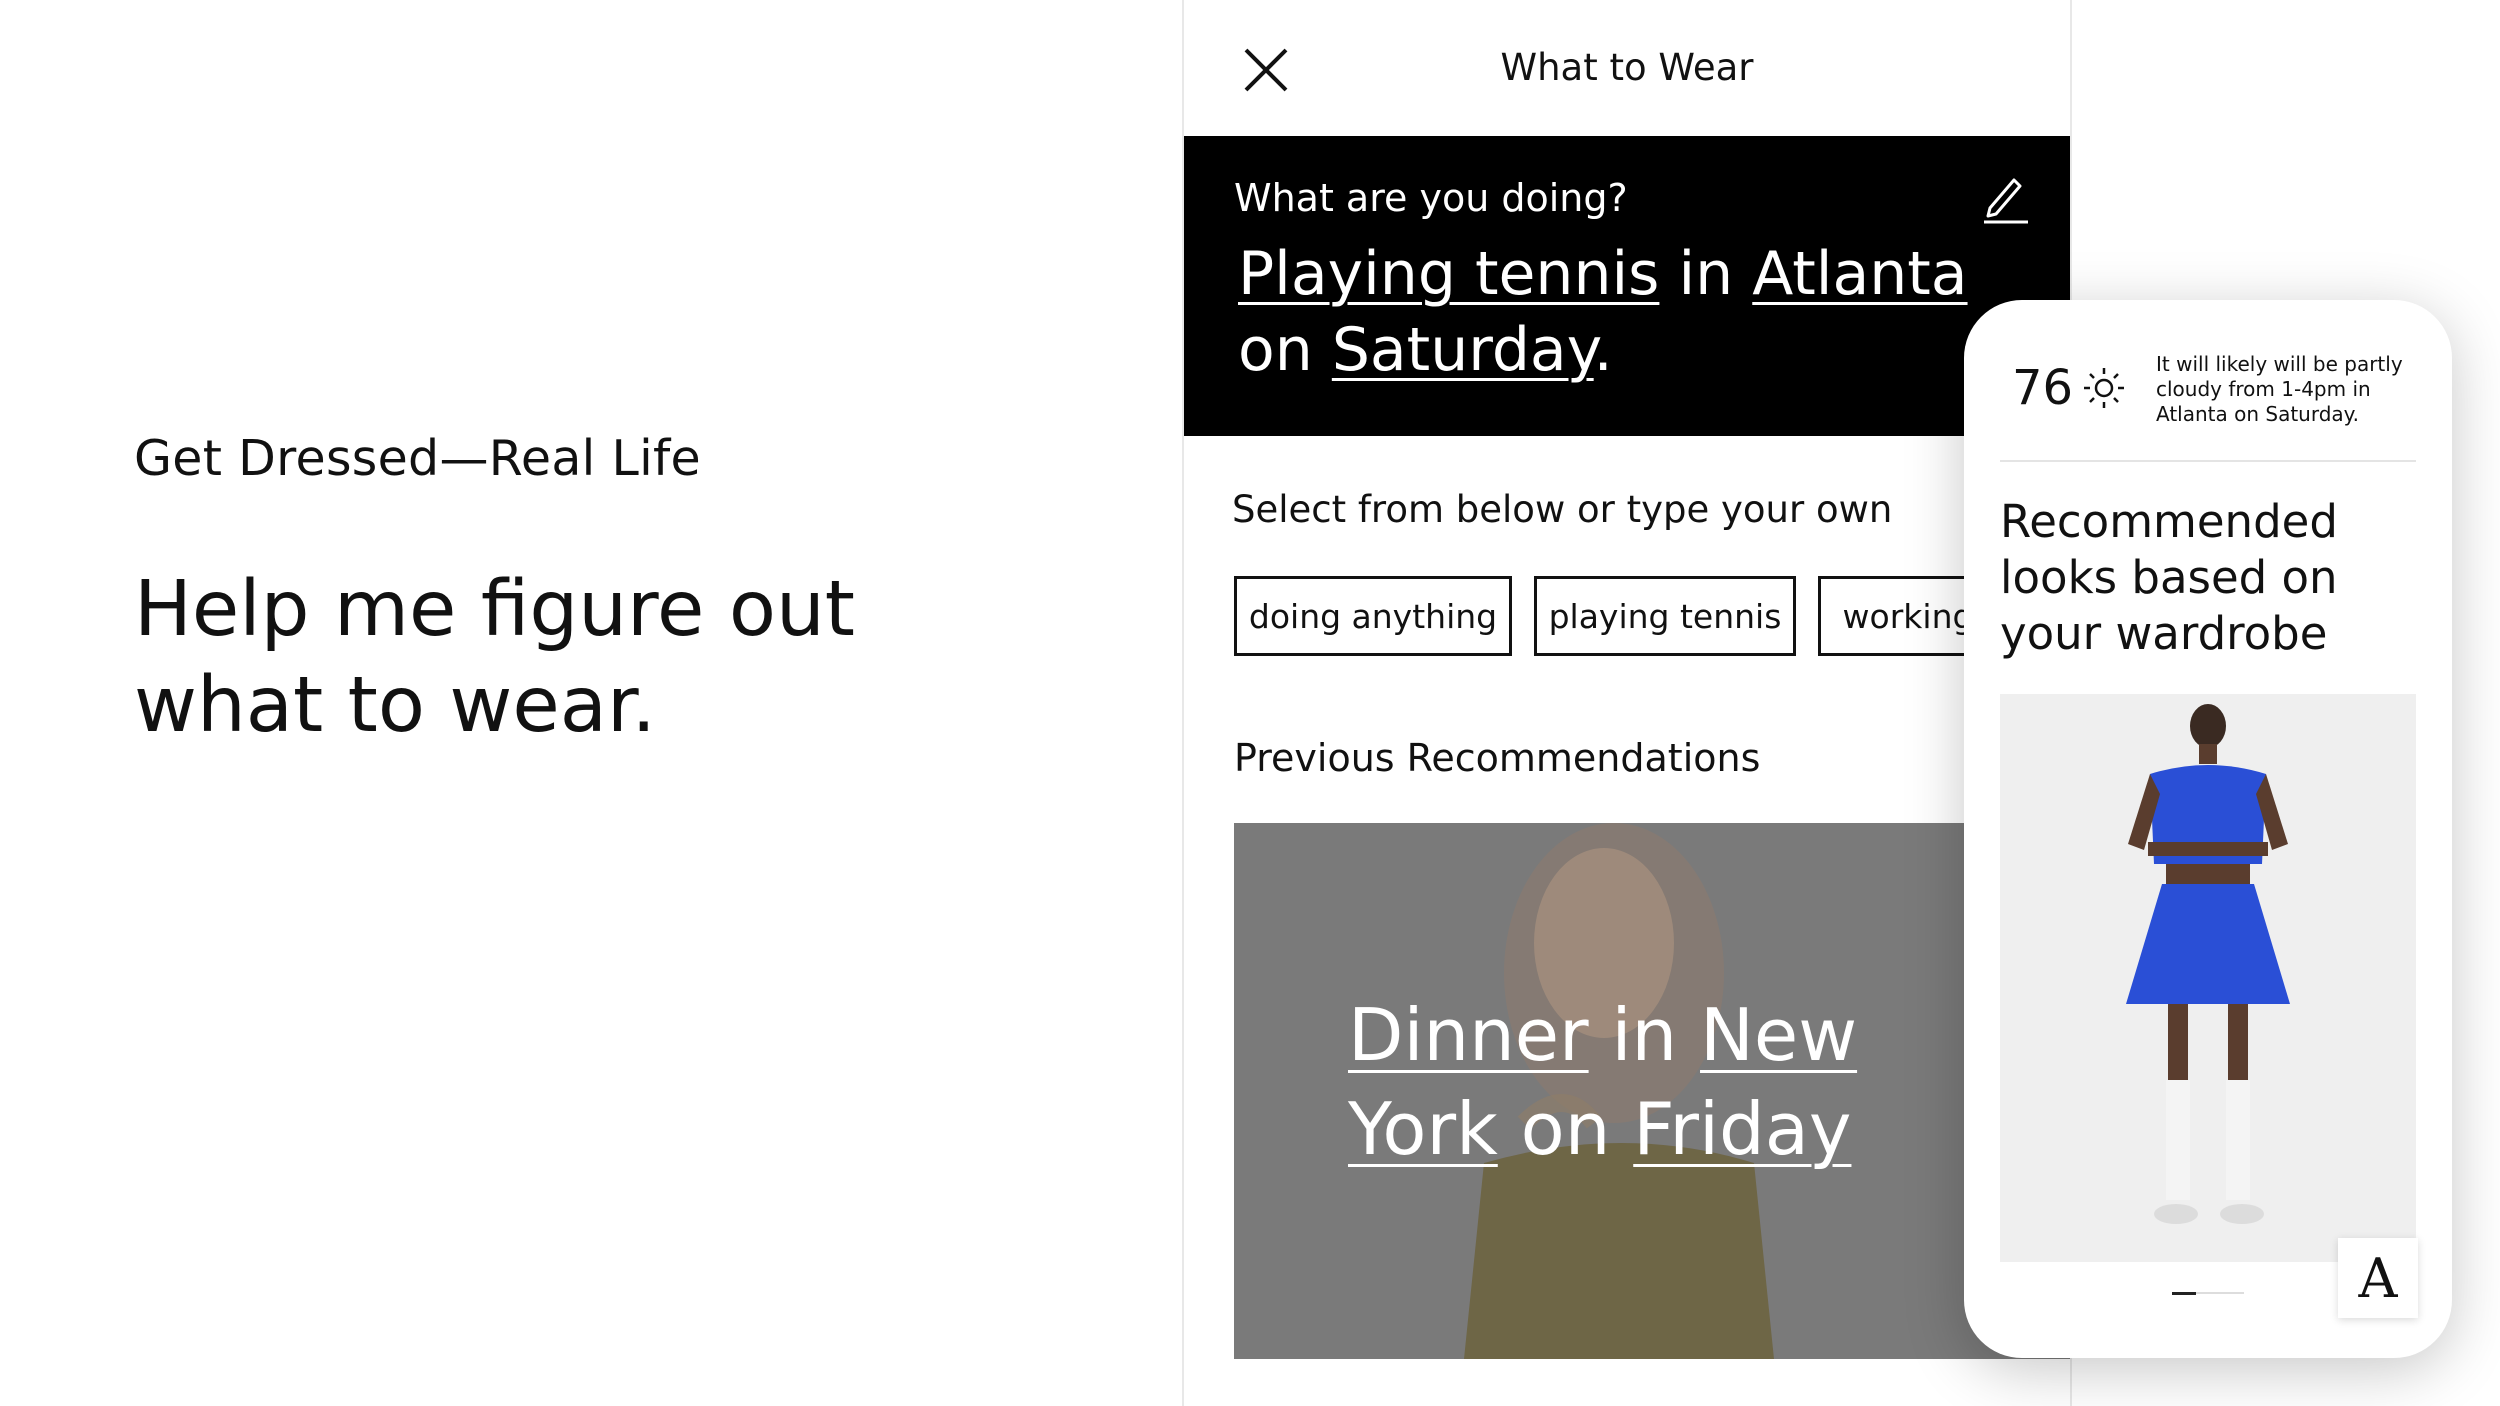  Describe the element at coordinates (1603, 350) in the screenshot. I see `sentence-period: .` at that location.